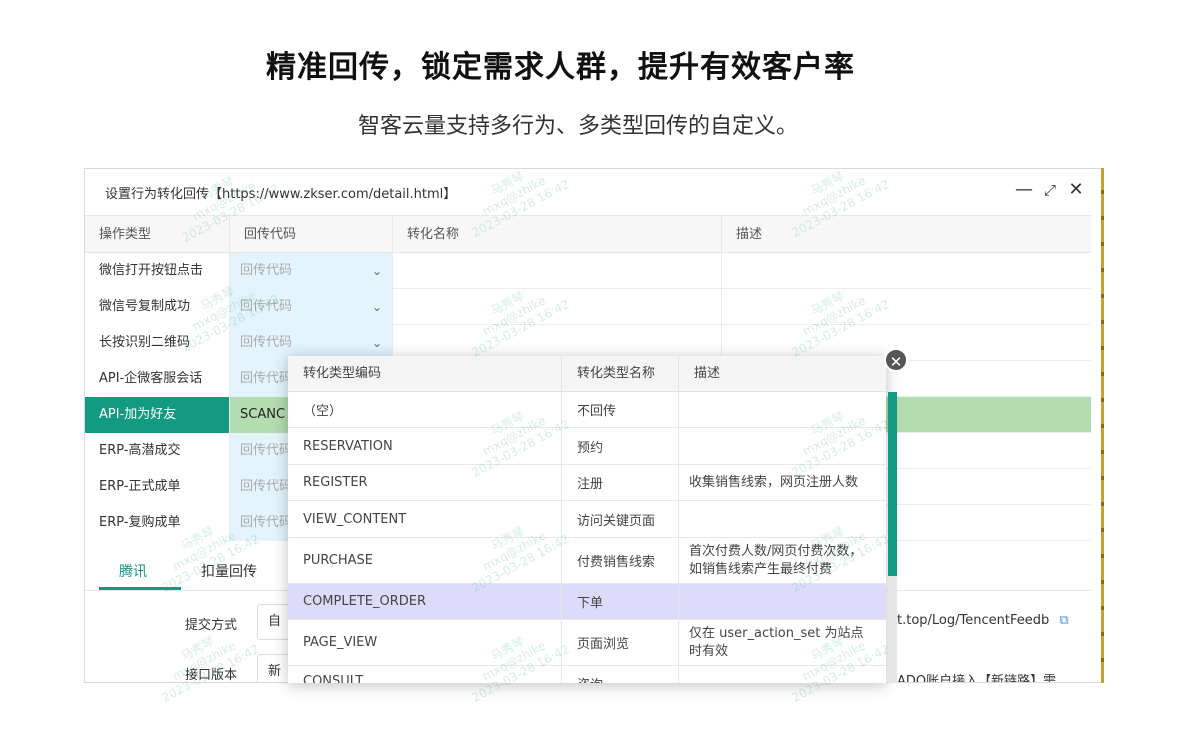 This screenshot has width=1180, height=729. I want to click on submit-method-label: 提交方式, so click(211, 625).